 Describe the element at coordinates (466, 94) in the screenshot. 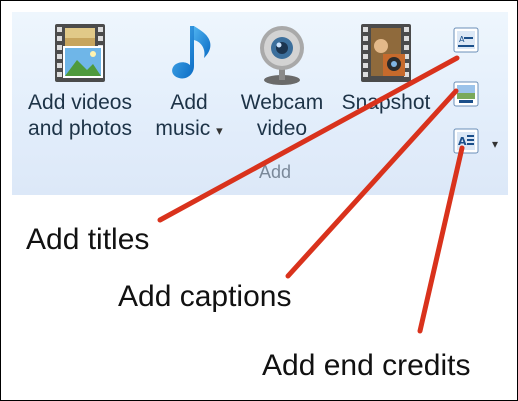

I see `add-caption-icon` at that location.